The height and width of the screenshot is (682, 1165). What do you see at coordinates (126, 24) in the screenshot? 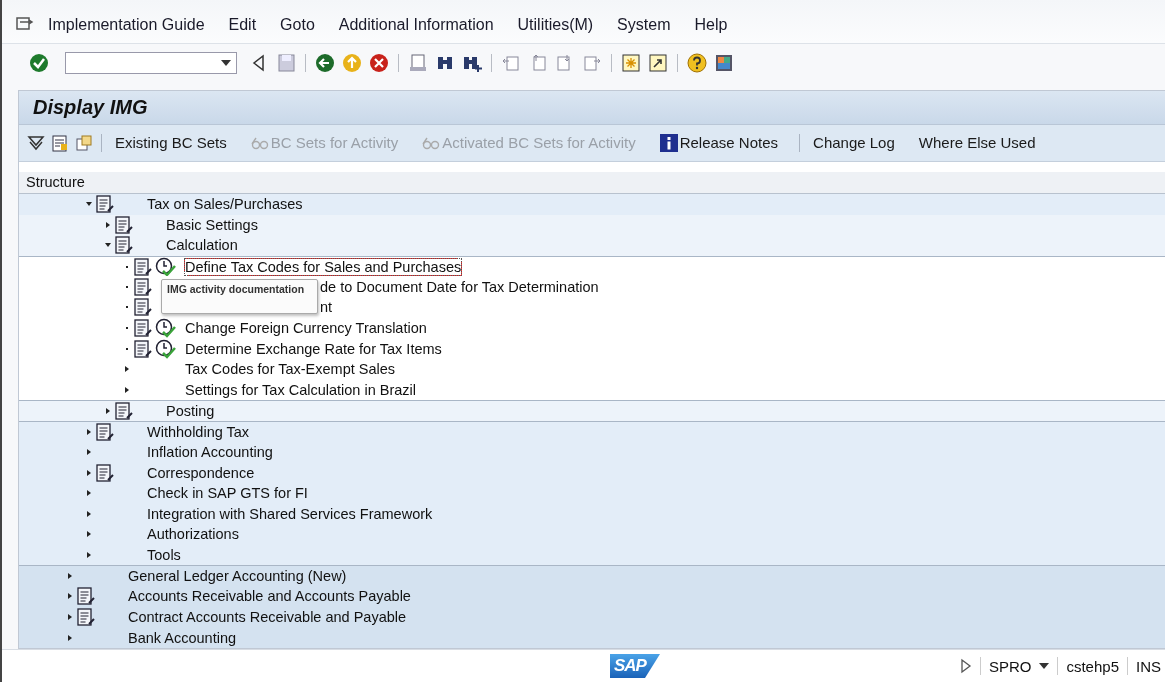
I see `menu-item: Implementation Guide` at bounding box center [126, 24].